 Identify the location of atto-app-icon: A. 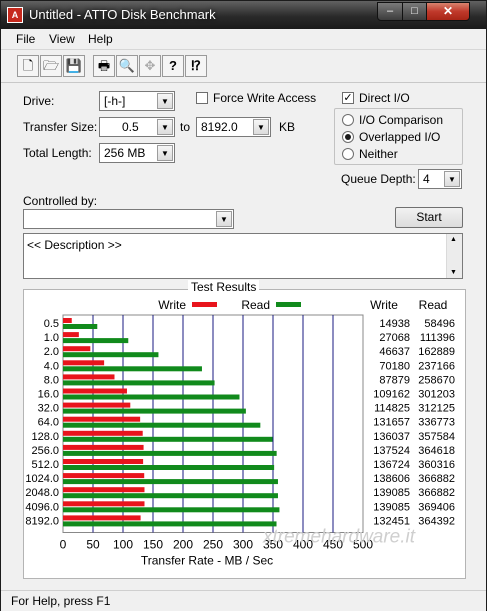
(15, 15).